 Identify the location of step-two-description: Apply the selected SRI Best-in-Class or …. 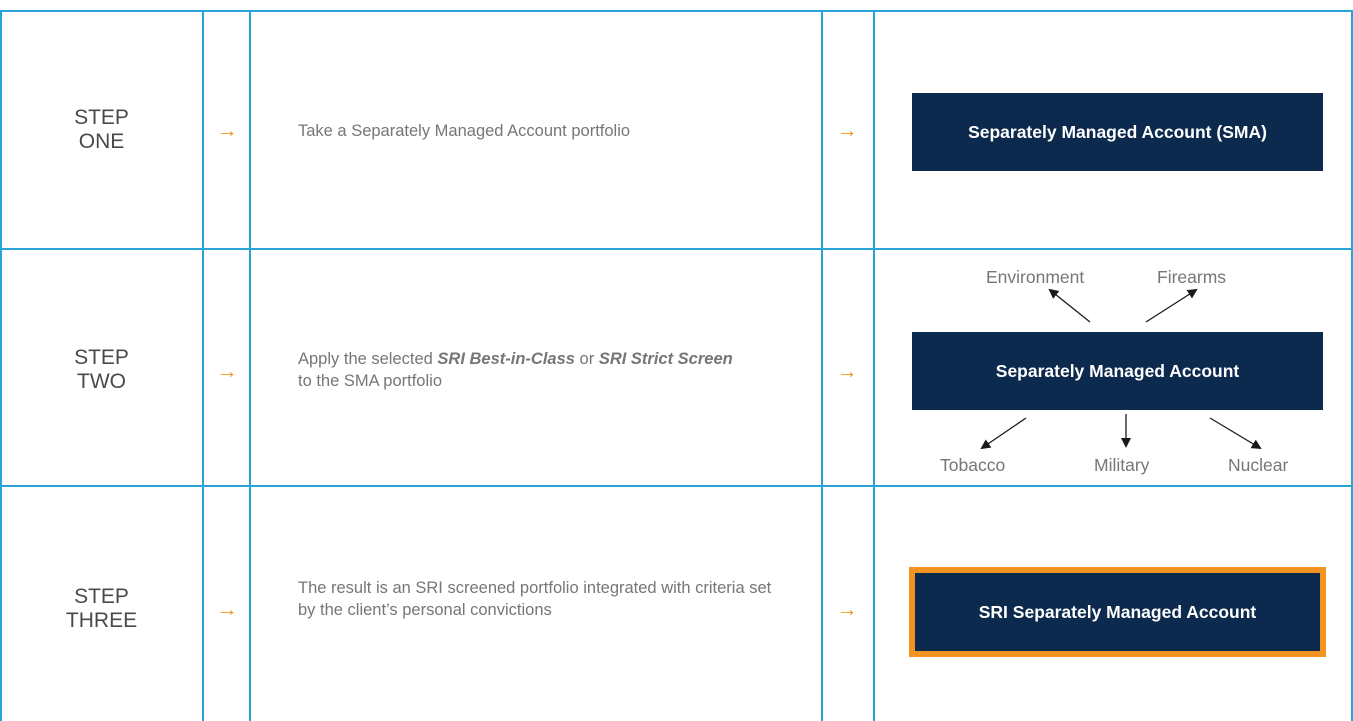
(518, 370).